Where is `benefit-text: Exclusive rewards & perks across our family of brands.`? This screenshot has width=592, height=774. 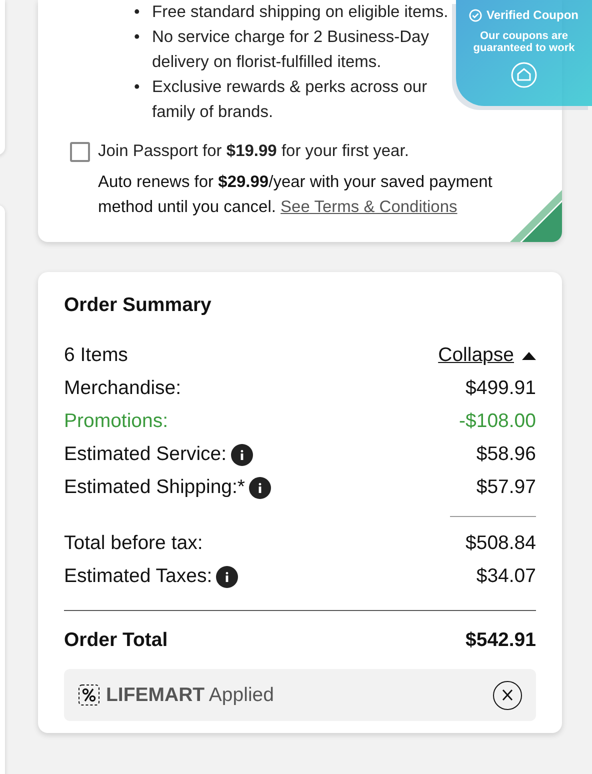 benefit-text: Exclusive rewards & perks across our family of brands. is located at coordinates (290, 100).